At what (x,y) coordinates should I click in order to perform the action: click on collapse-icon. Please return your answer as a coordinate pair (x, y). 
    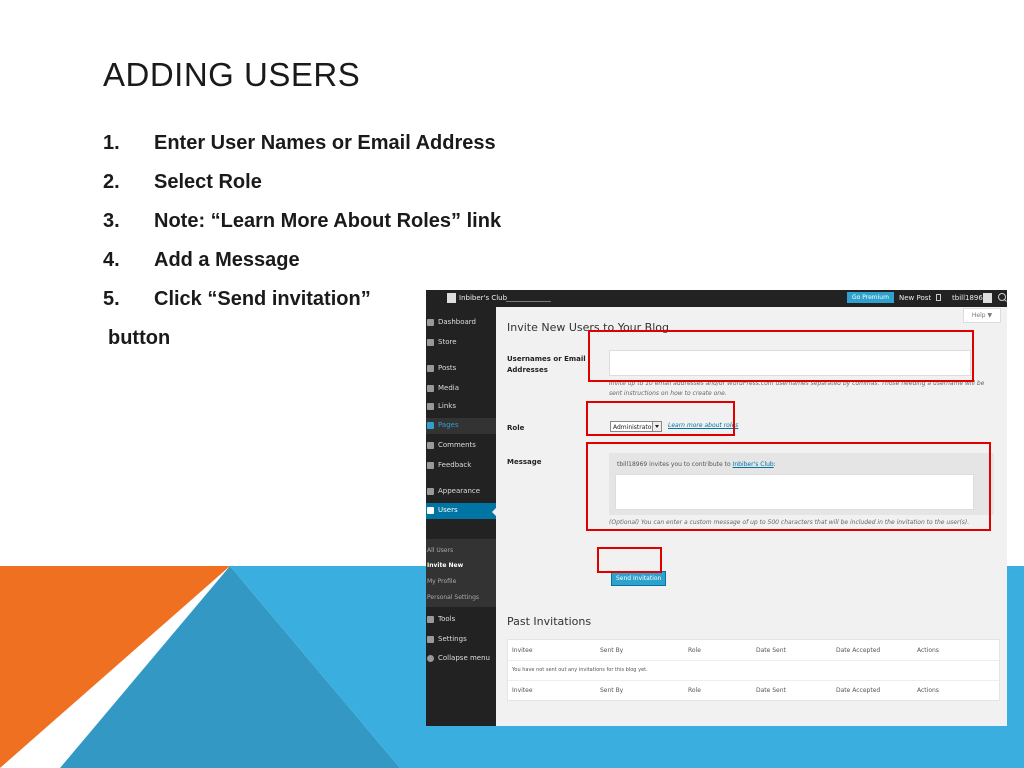
    Looking at the image, I should click on (430, 658).